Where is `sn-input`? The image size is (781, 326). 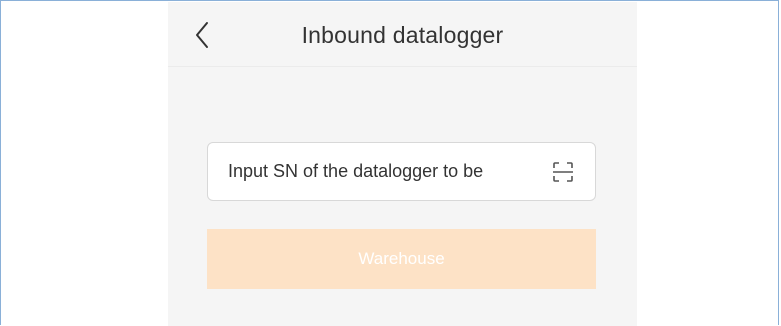
sn-input is located at coordinates (383, 171).